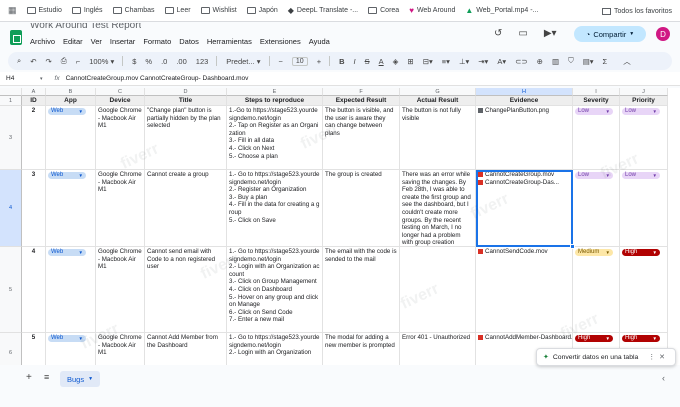 The image size is (680, 407). What do you see at coordinates (644, 92) in the screenshot?
I see `column-header-j: J` at bounding box center [644, 92].